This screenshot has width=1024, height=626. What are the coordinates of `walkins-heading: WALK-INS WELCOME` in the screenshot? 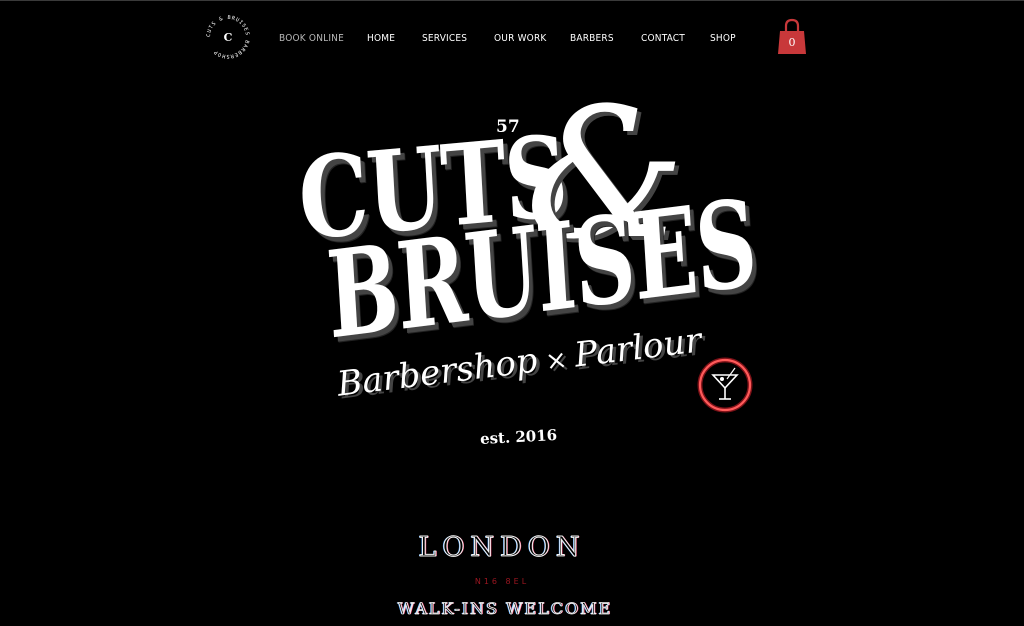 It's located at (505, 609).